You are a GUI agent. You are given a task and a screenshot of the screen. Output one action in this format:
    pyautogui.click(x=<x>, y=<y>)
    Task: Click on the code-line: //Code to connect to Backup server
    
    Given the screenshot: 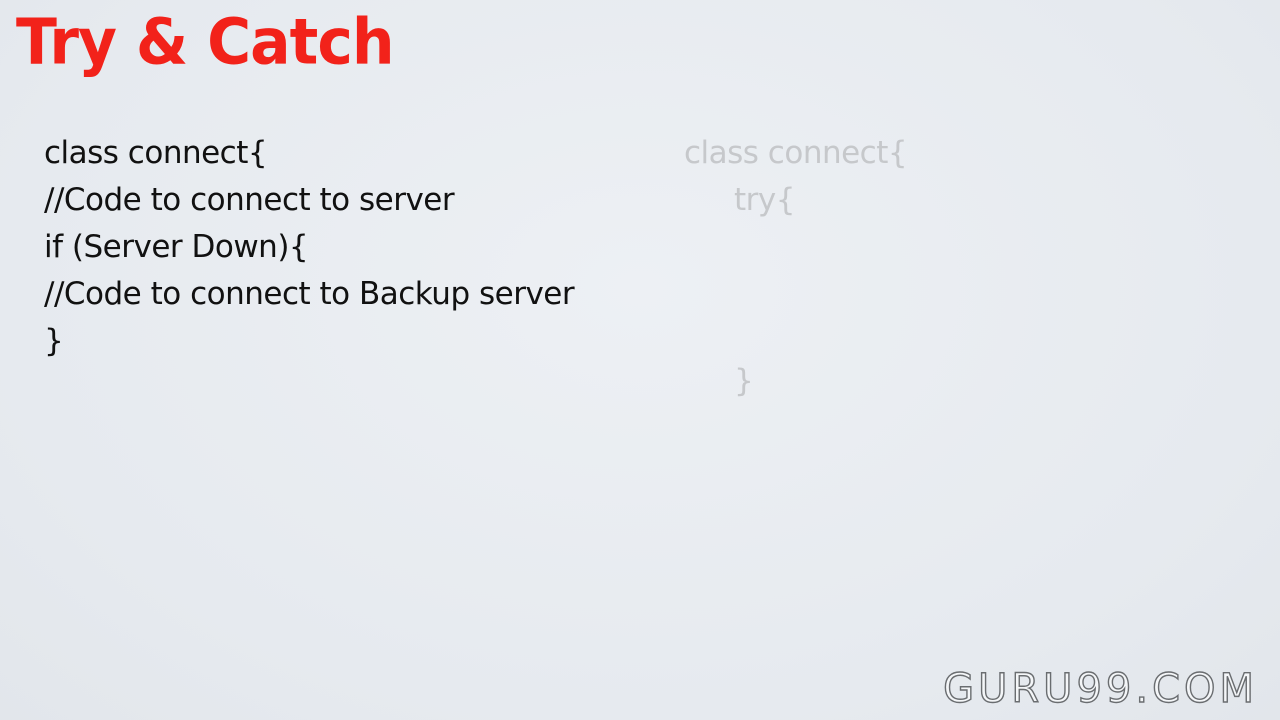 What is the action you would take?
    pyautogui.click(x=309, y=294)
    